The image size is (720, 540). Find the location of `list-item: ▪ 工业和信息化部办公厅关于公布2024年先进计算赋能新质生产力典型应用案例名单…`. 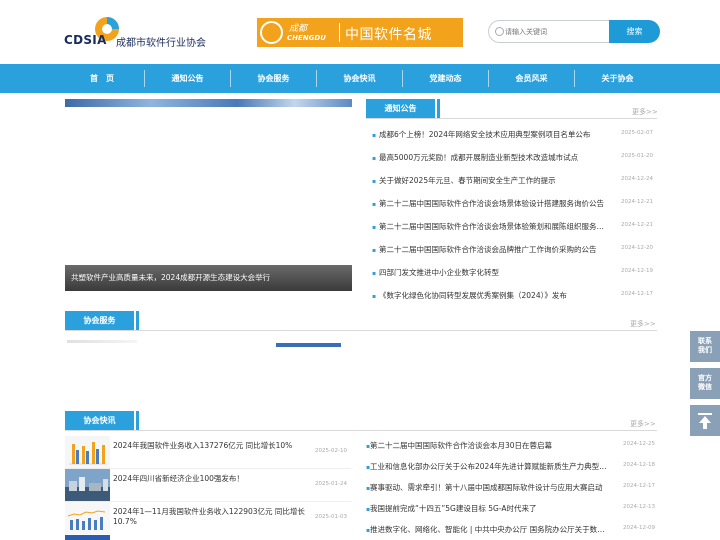

list-item: ▪ 工业和信息化部办公厅关于公布2024年先进计算赋能新质生产力典型应用案例名单… is located at coordinates (511, 468).